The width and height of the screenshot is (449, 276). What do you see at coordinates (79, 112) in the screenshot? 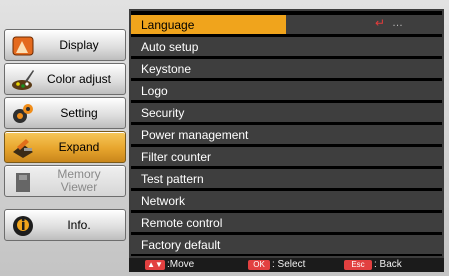
I see `tab-label: Setting` at bounding box center [79, 112].